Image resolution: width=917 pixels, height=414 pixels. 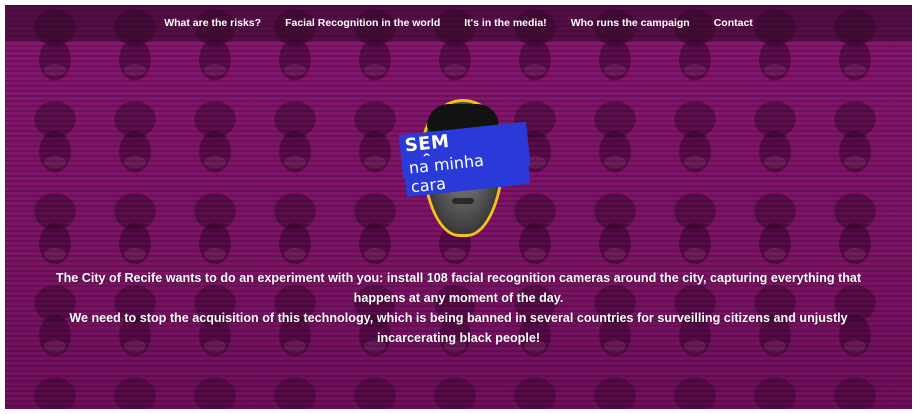 I want to click on mouth-shape, so click(x=463, y=201).